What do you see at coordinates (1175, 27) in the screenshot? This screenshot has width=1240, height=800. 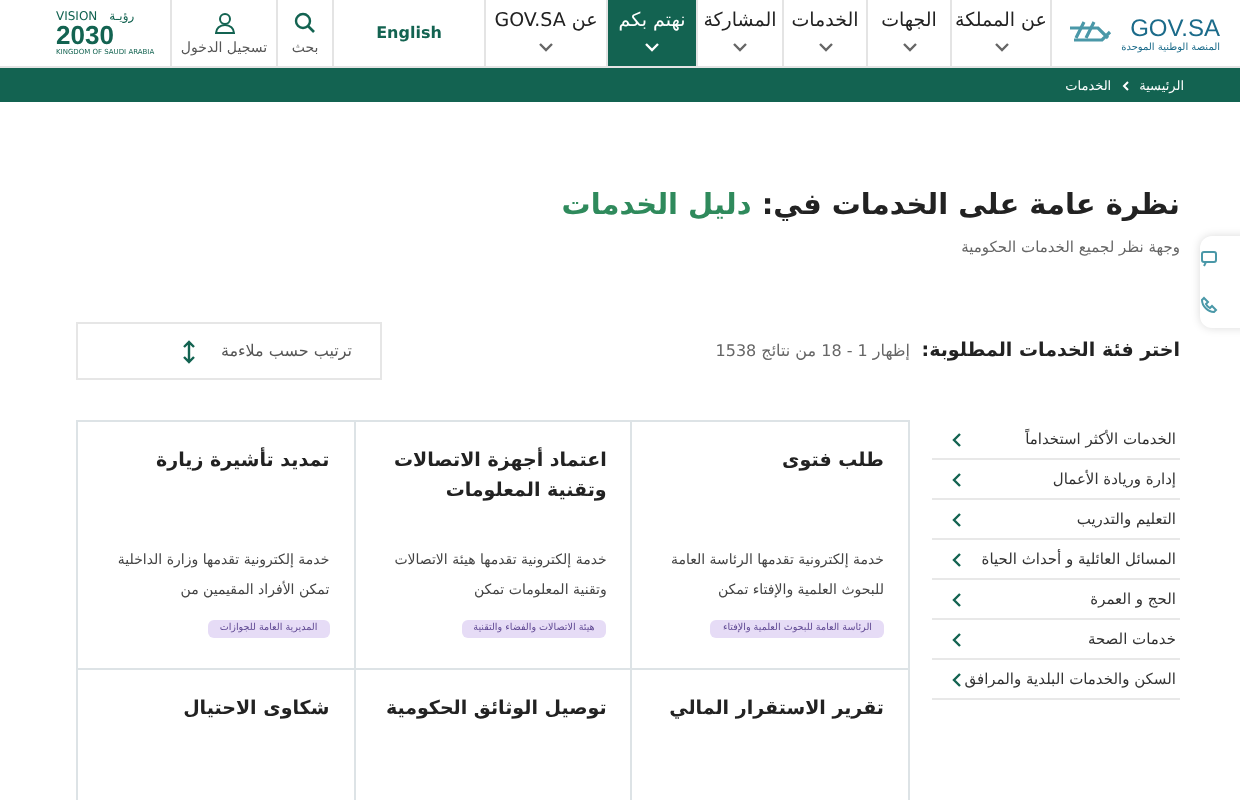 I see `logo-text: GOV.SA` at bounding box center [1175, 27].